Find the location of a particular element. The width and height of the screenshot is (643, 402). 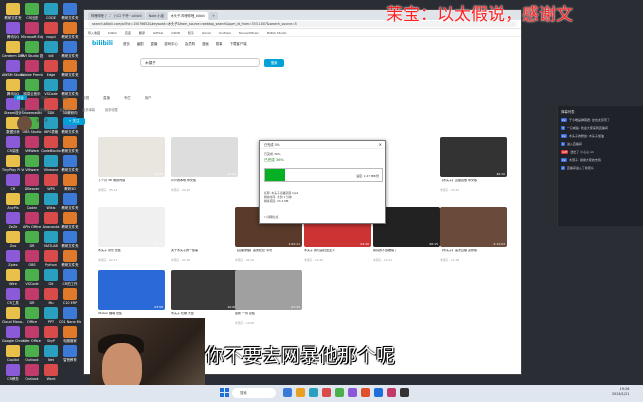

desktop-icon: 教研3D is located at coordinates (70, 182).